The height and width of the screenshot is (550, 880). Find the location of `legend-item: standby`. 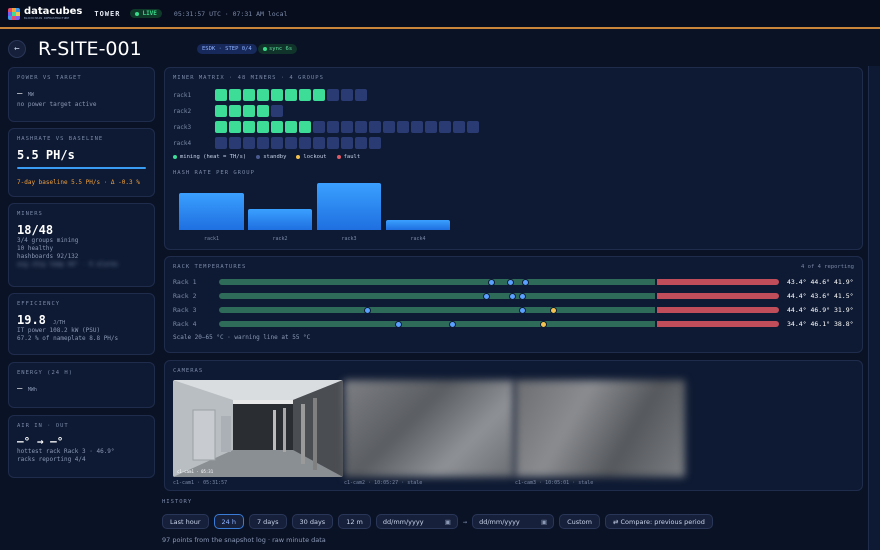

legend-item: standby is located at coordinates (271, 157).